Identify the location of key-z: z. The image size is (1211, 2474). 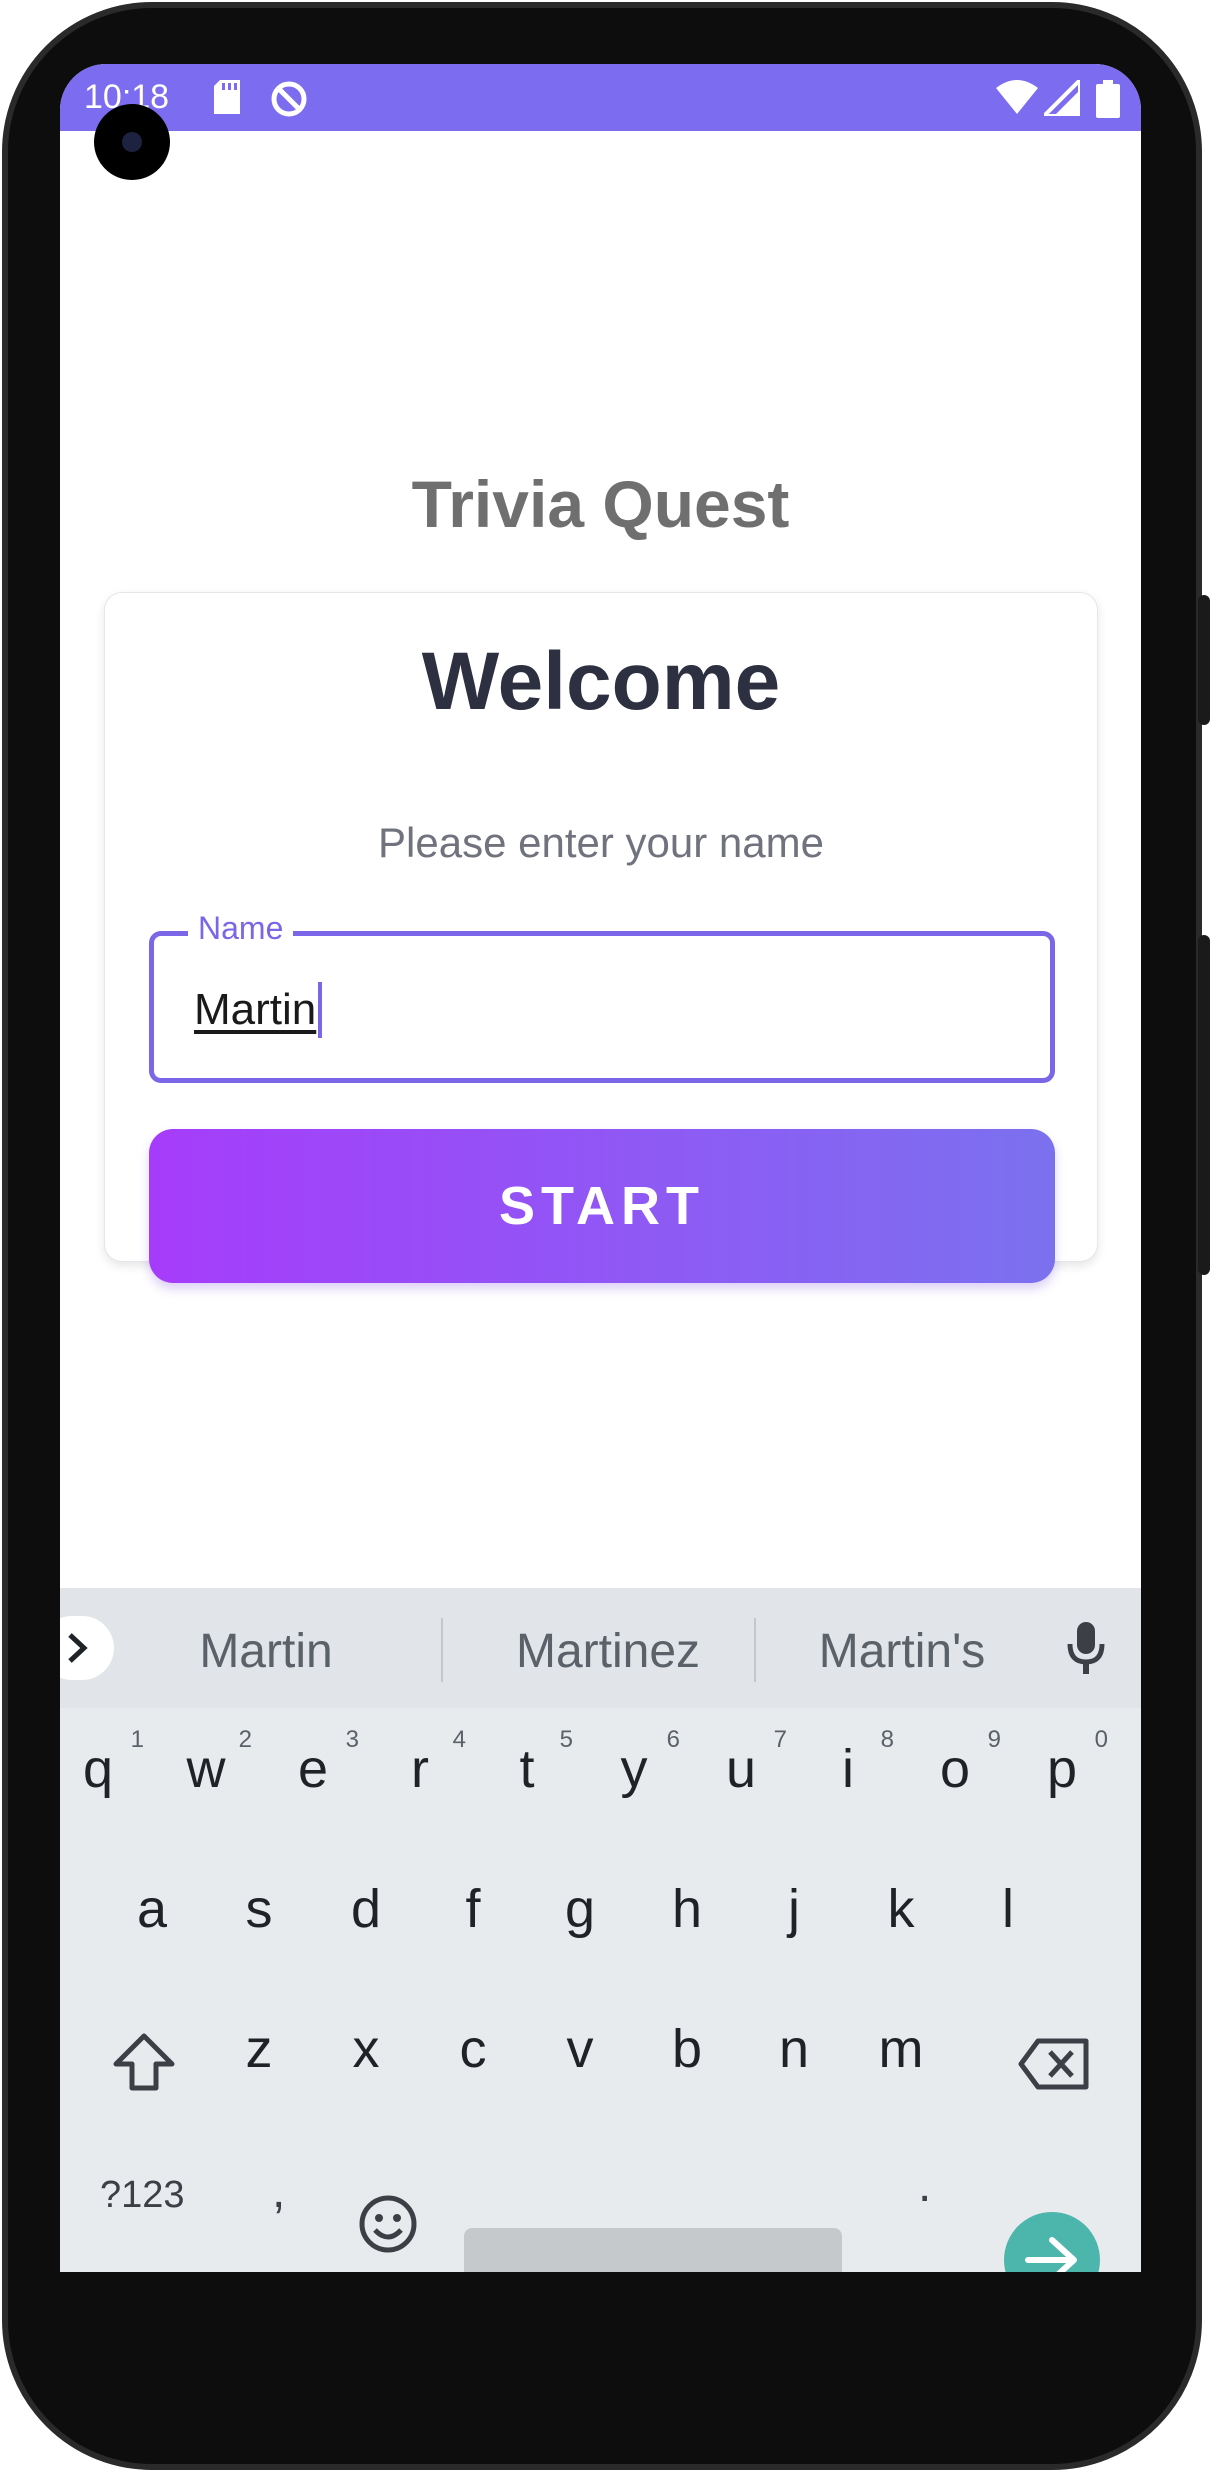
(259, 2049).